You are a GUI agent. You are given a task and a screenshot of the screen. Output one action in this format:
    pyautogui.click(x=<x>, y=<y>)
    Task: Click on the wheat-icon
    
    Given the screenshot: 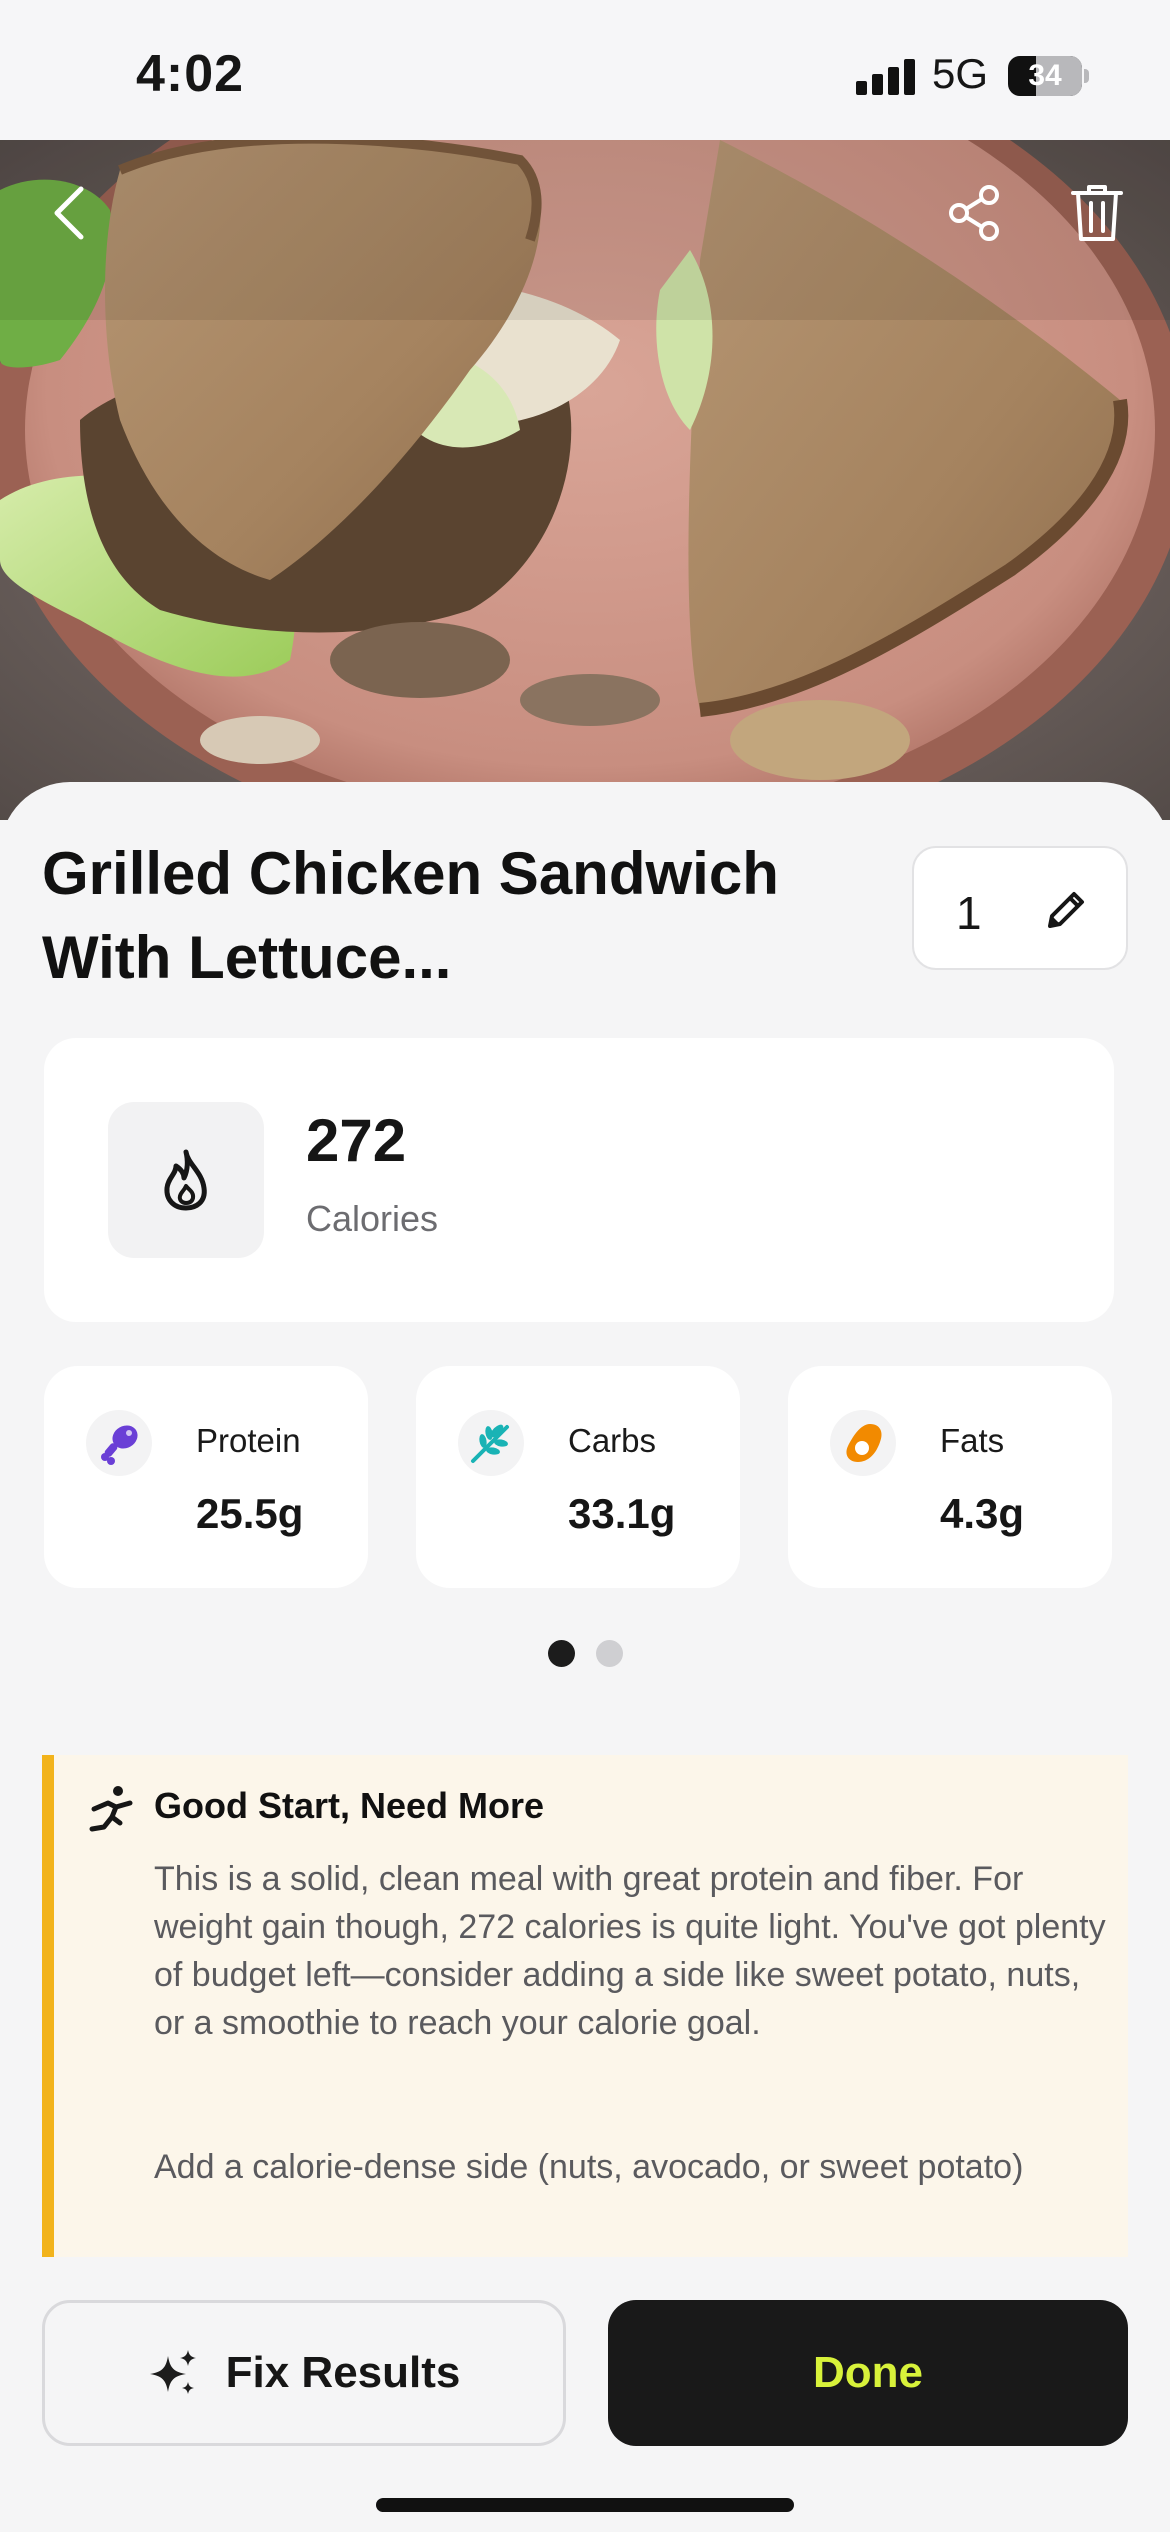 What is the action you would take?
    pyautogui.click(x=490, y=1443)
    